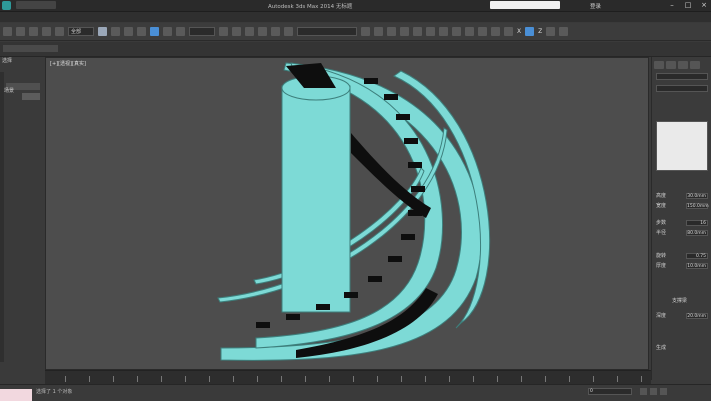 This screenshot has width=711, height=401. I want to click on scene-explorer-row, so click(31, 96).